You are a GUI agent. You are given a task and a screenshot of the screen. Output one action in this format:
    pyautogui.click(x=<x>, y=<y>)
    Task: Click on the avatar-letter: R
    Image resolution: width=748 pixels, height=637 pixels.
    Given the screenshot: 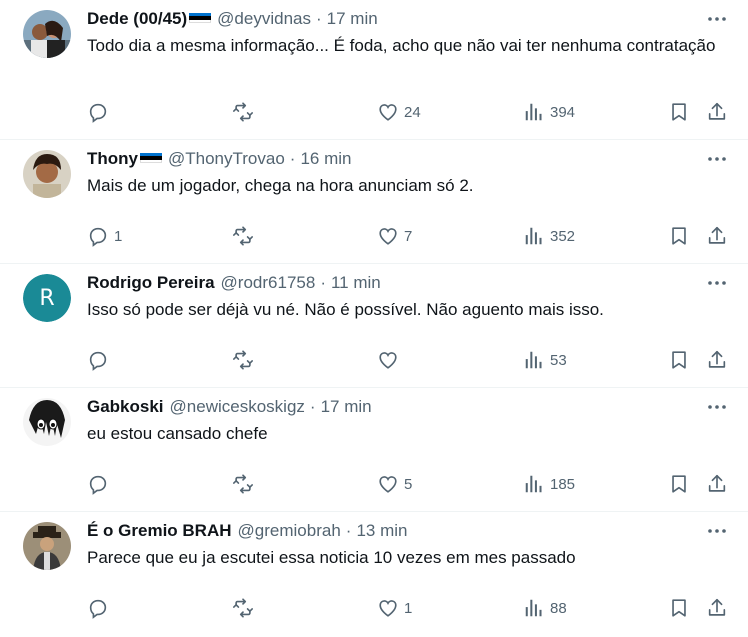 What is the action you would take?
    pyautogui.click(x=47, y=298)
    